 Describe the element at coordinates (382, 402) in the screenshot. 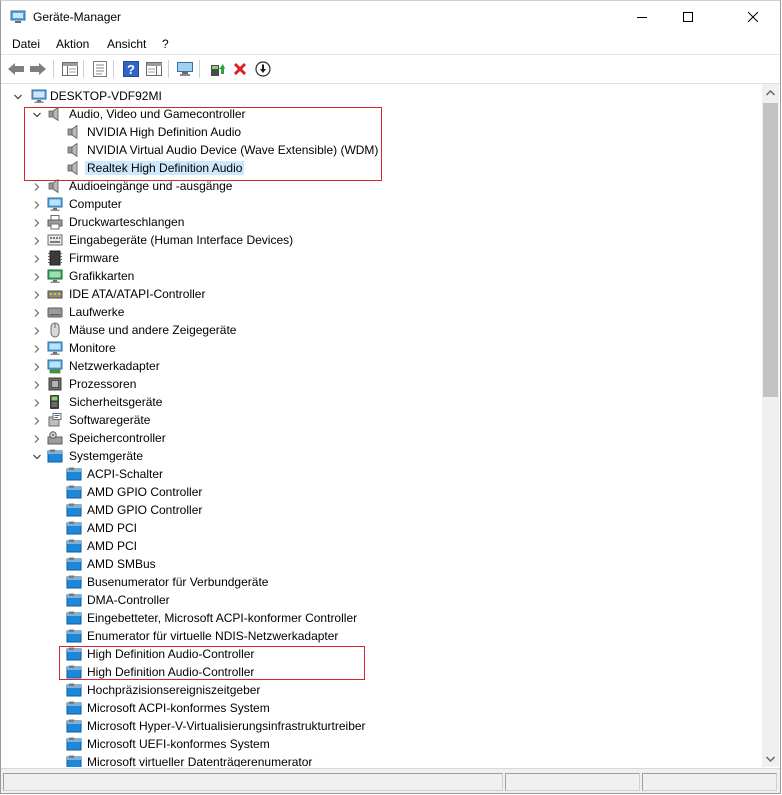

I see `tree-category: Sicherheitsgeräte` at that location.